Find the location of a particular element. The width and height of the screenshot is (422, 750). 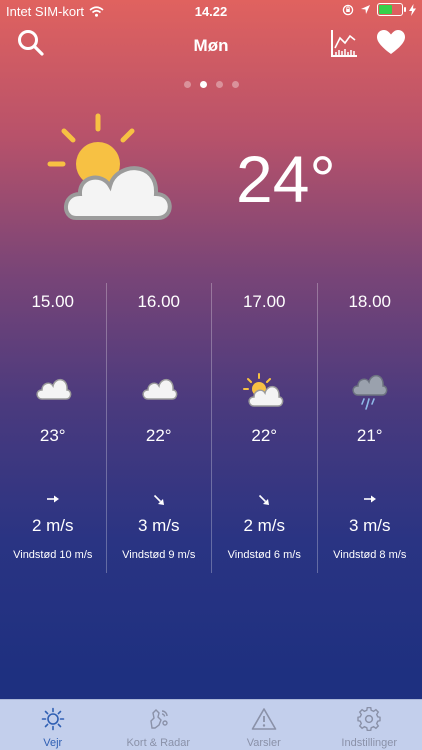

hour-column: 15.00 23° 2 m/s Vindstød 10 m/s is located at coordinates (53, 428).